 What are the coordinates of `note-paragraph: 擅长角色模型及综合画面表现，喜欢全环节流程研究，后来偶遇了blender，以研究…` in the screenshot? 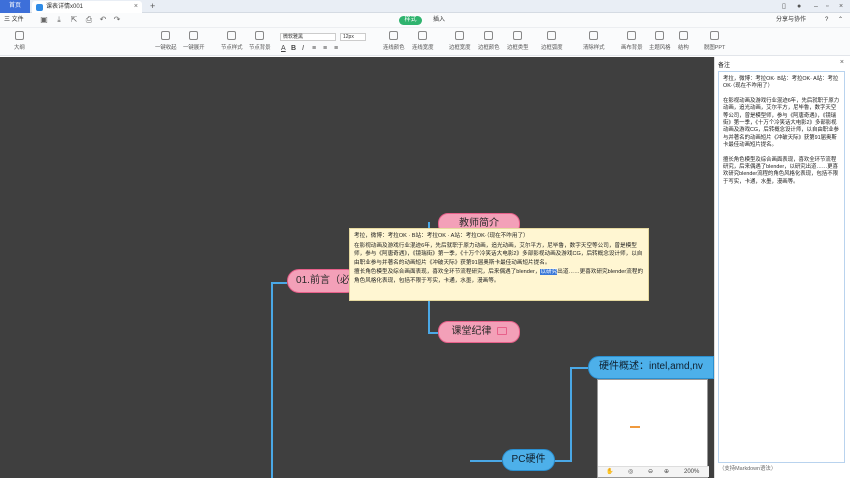 It's located at (781, 170).